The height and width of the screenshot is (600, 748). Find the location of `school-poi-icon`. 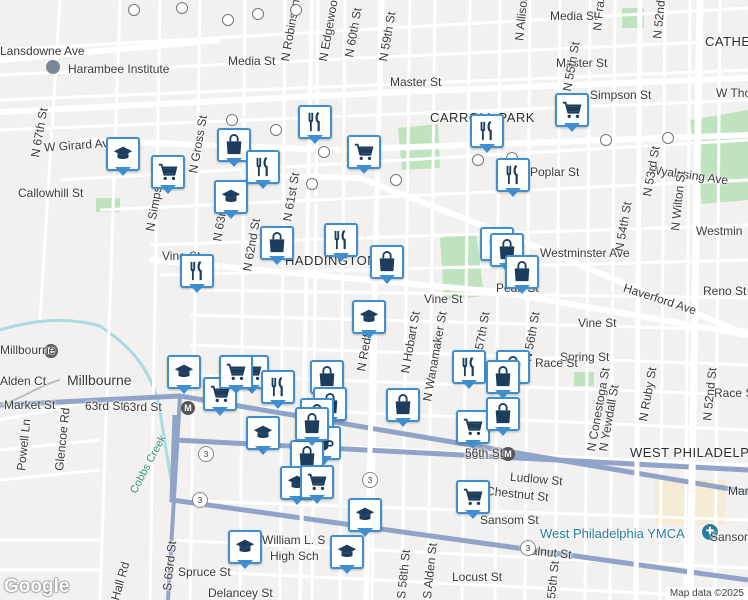

school-poi-icon is located at coordinates (53, 67).